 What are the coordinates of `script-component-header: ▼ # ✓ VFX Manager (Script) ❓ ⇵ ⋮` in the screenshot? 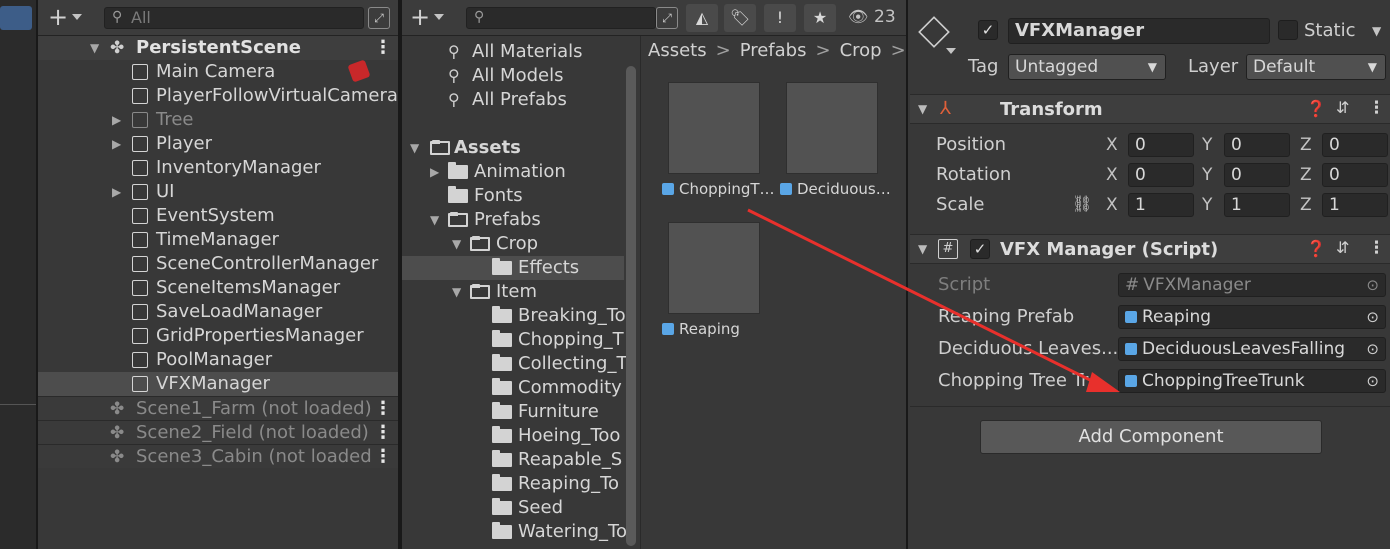 It's located at (1150, 249).